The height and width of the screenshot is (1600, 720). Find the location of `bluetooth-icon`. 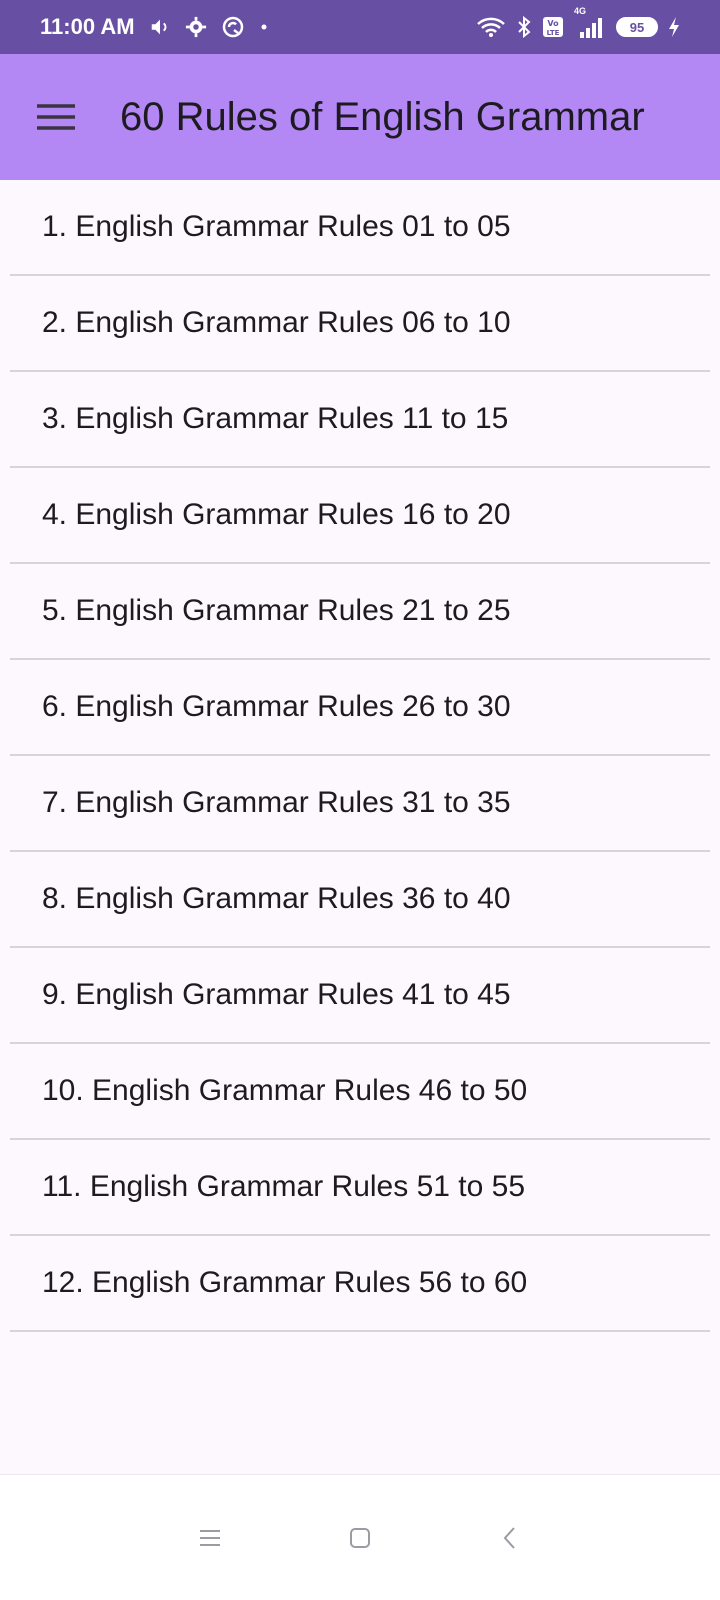

bluetooth-icon is located at coordinates (524, 27).